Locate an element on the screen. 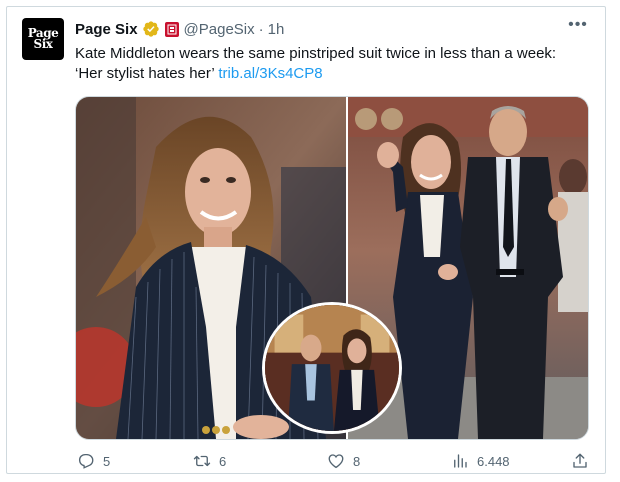 The width and height of the screenshot is (620, 482). display-name: Page Six is located at coordinates (106, 29).